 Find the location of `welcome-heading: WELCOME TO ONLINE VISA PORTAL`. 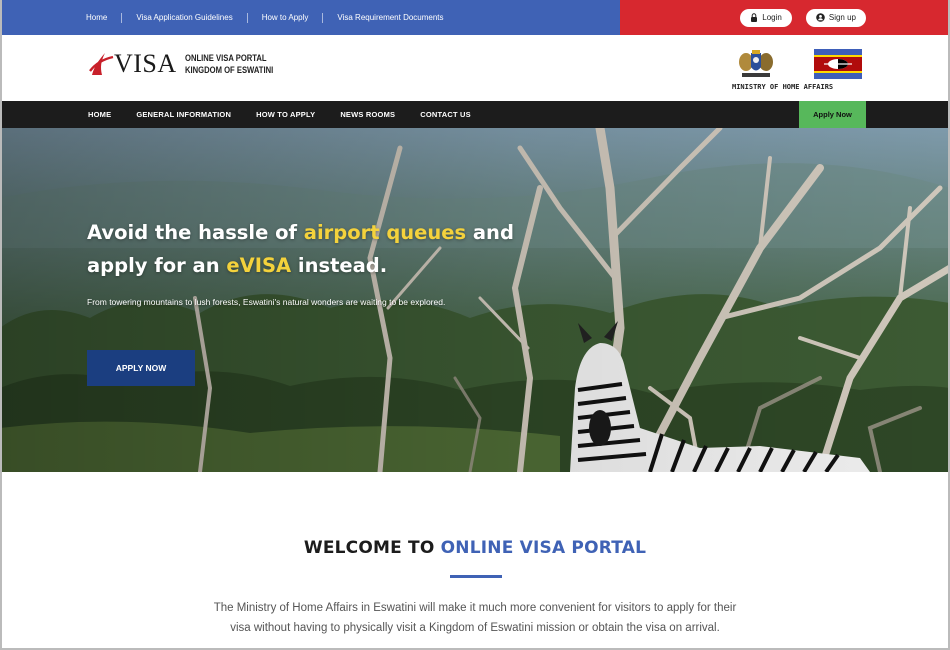

welcome-heading: WELCOME TO ONLINE VISA PORTAL is located at coordinates (475, 548).